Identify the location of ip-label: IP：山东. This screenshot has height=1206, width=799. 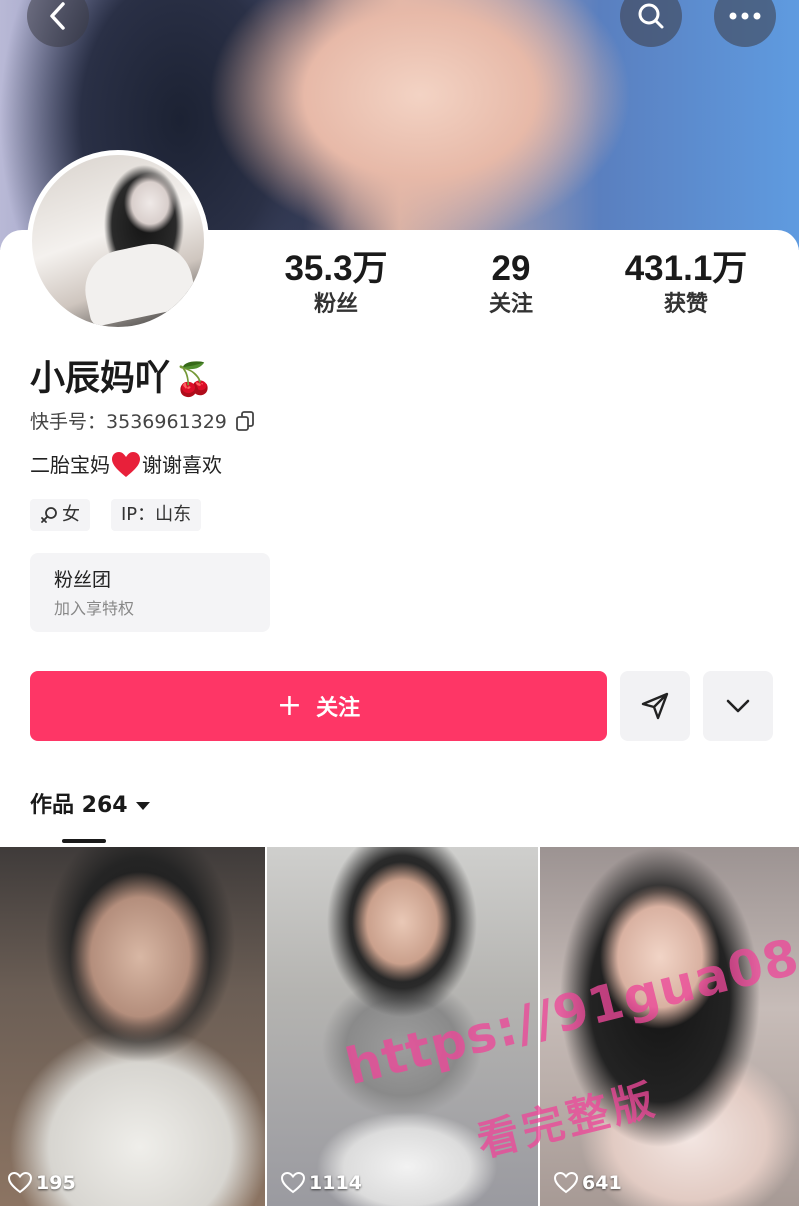
(156, 514).